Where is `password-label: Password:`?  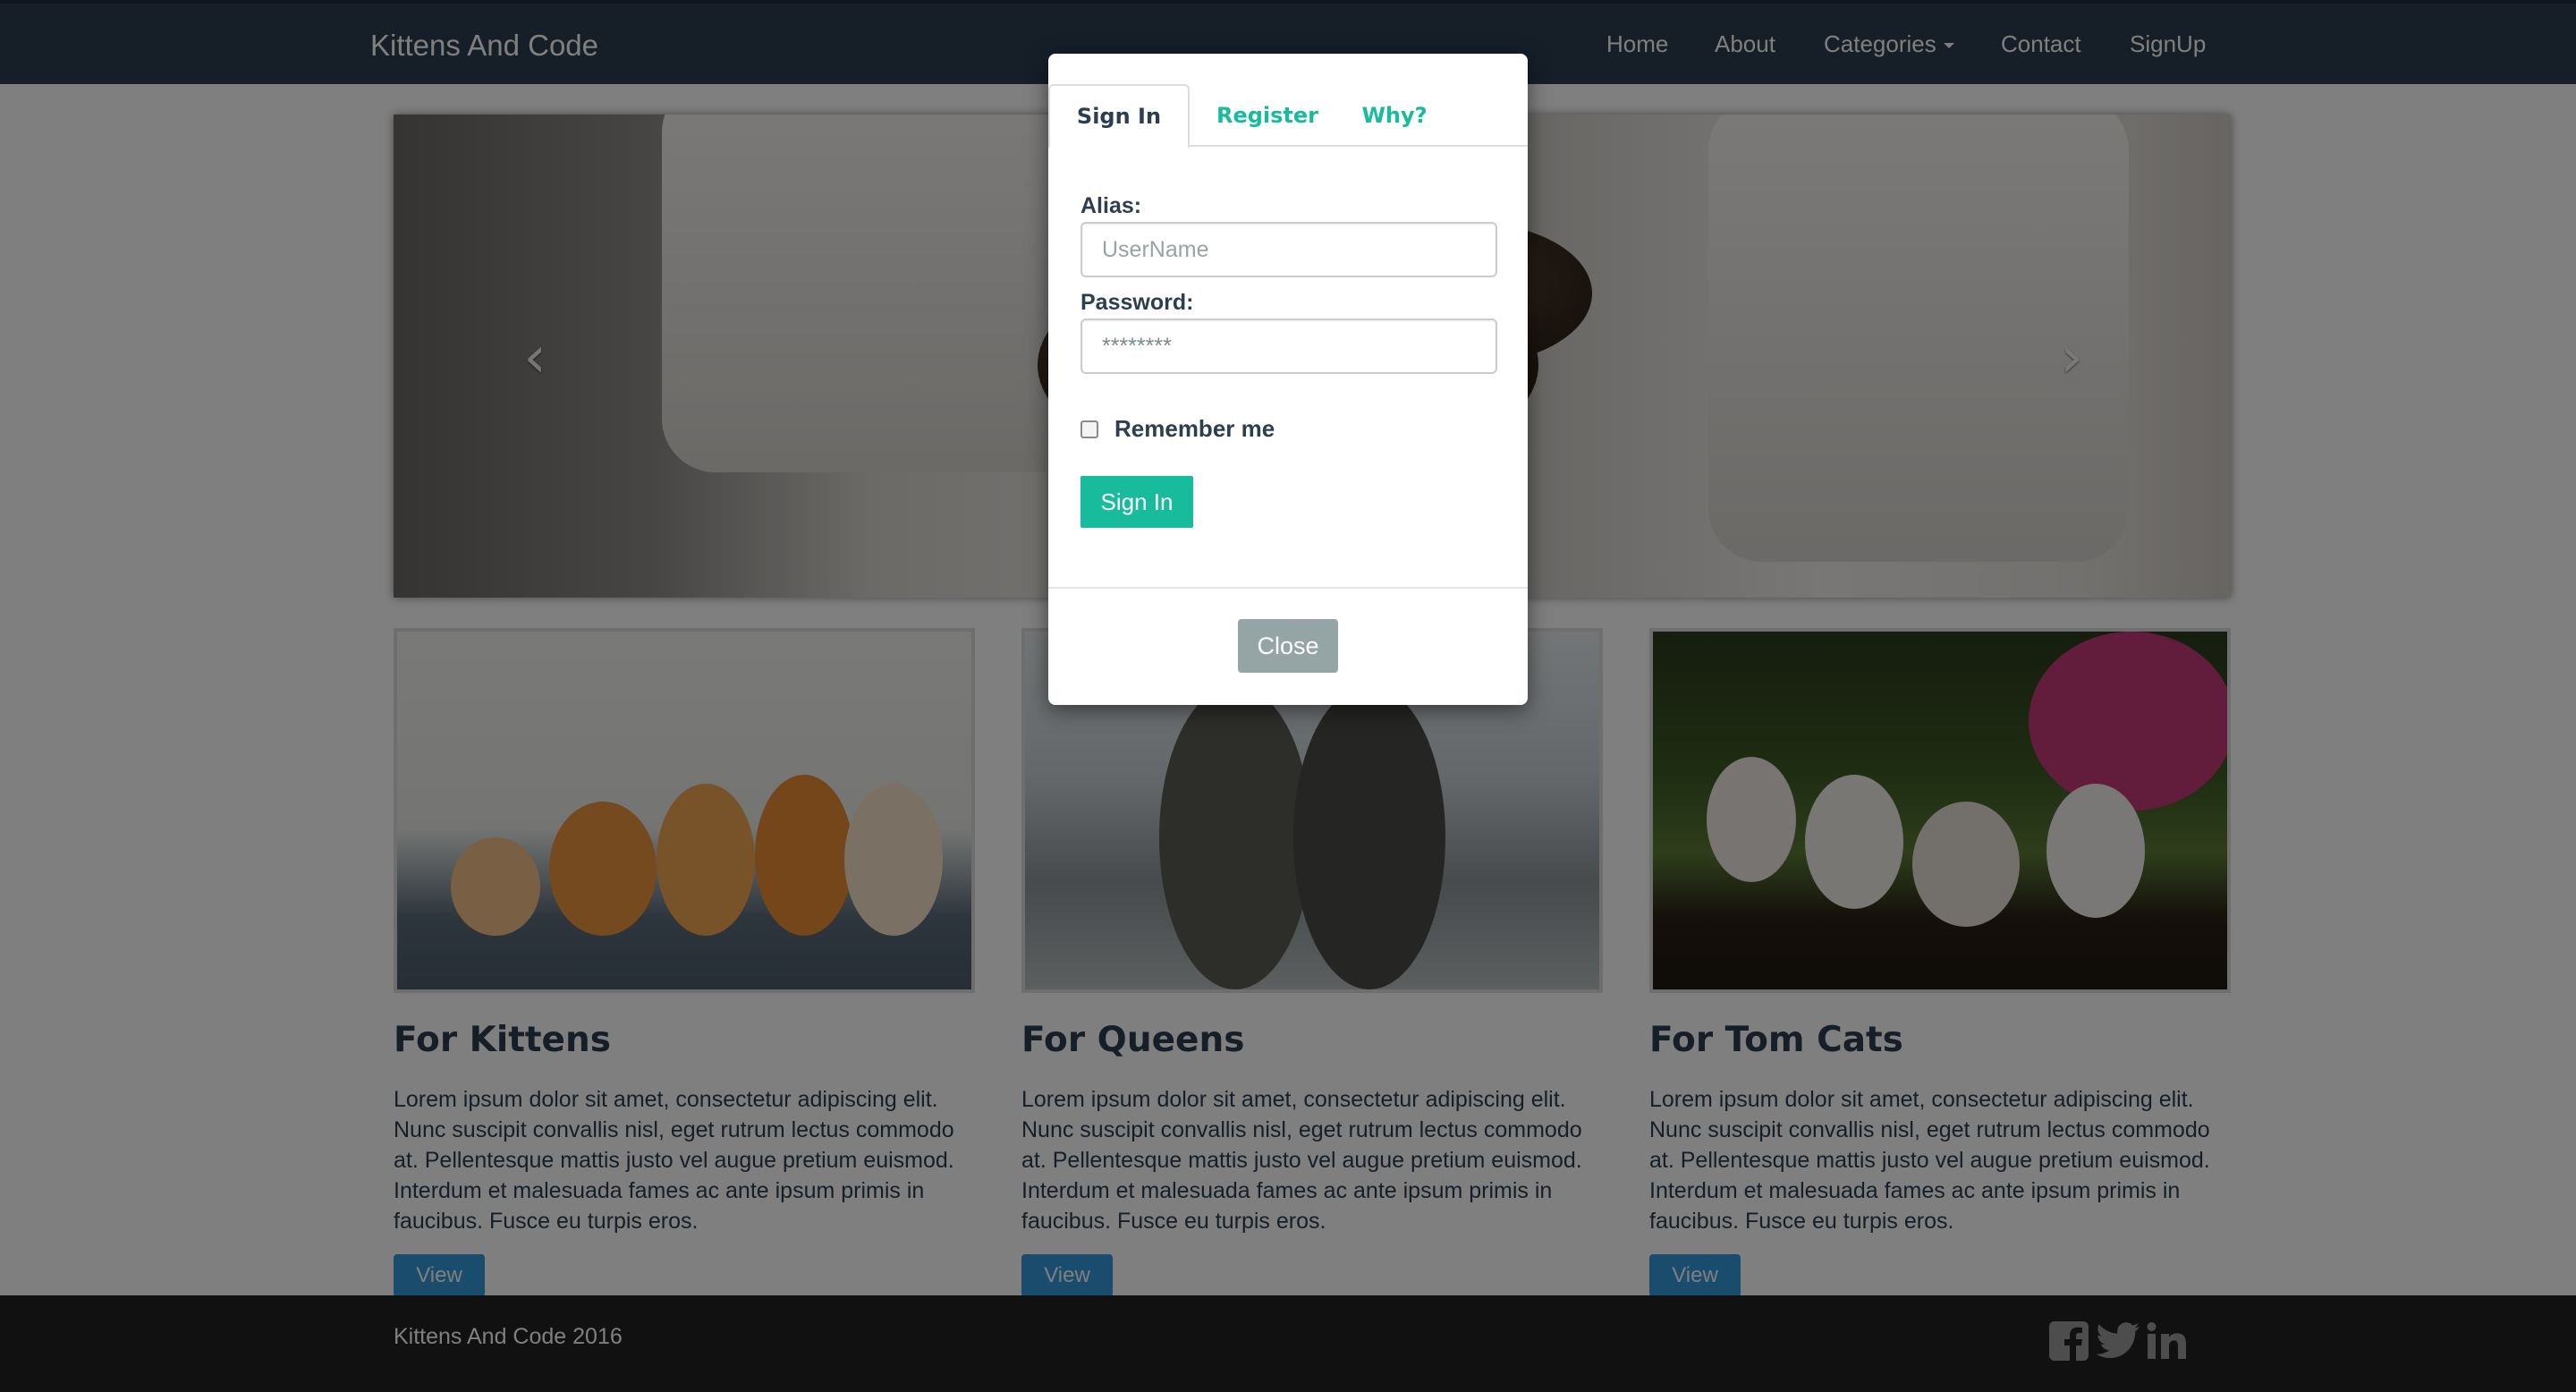
password-label: Password: is located at coordinates (1137, 302).